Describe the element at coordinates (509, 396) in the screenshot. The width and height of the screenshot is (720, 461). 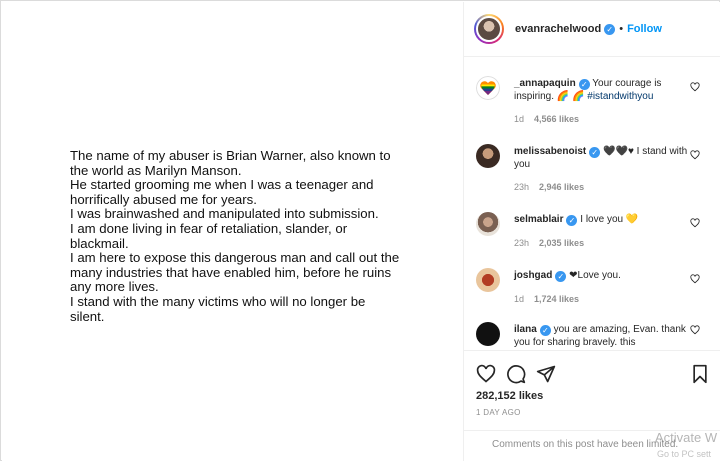
I see `post-likes-count: 282,152 likes` at that location.